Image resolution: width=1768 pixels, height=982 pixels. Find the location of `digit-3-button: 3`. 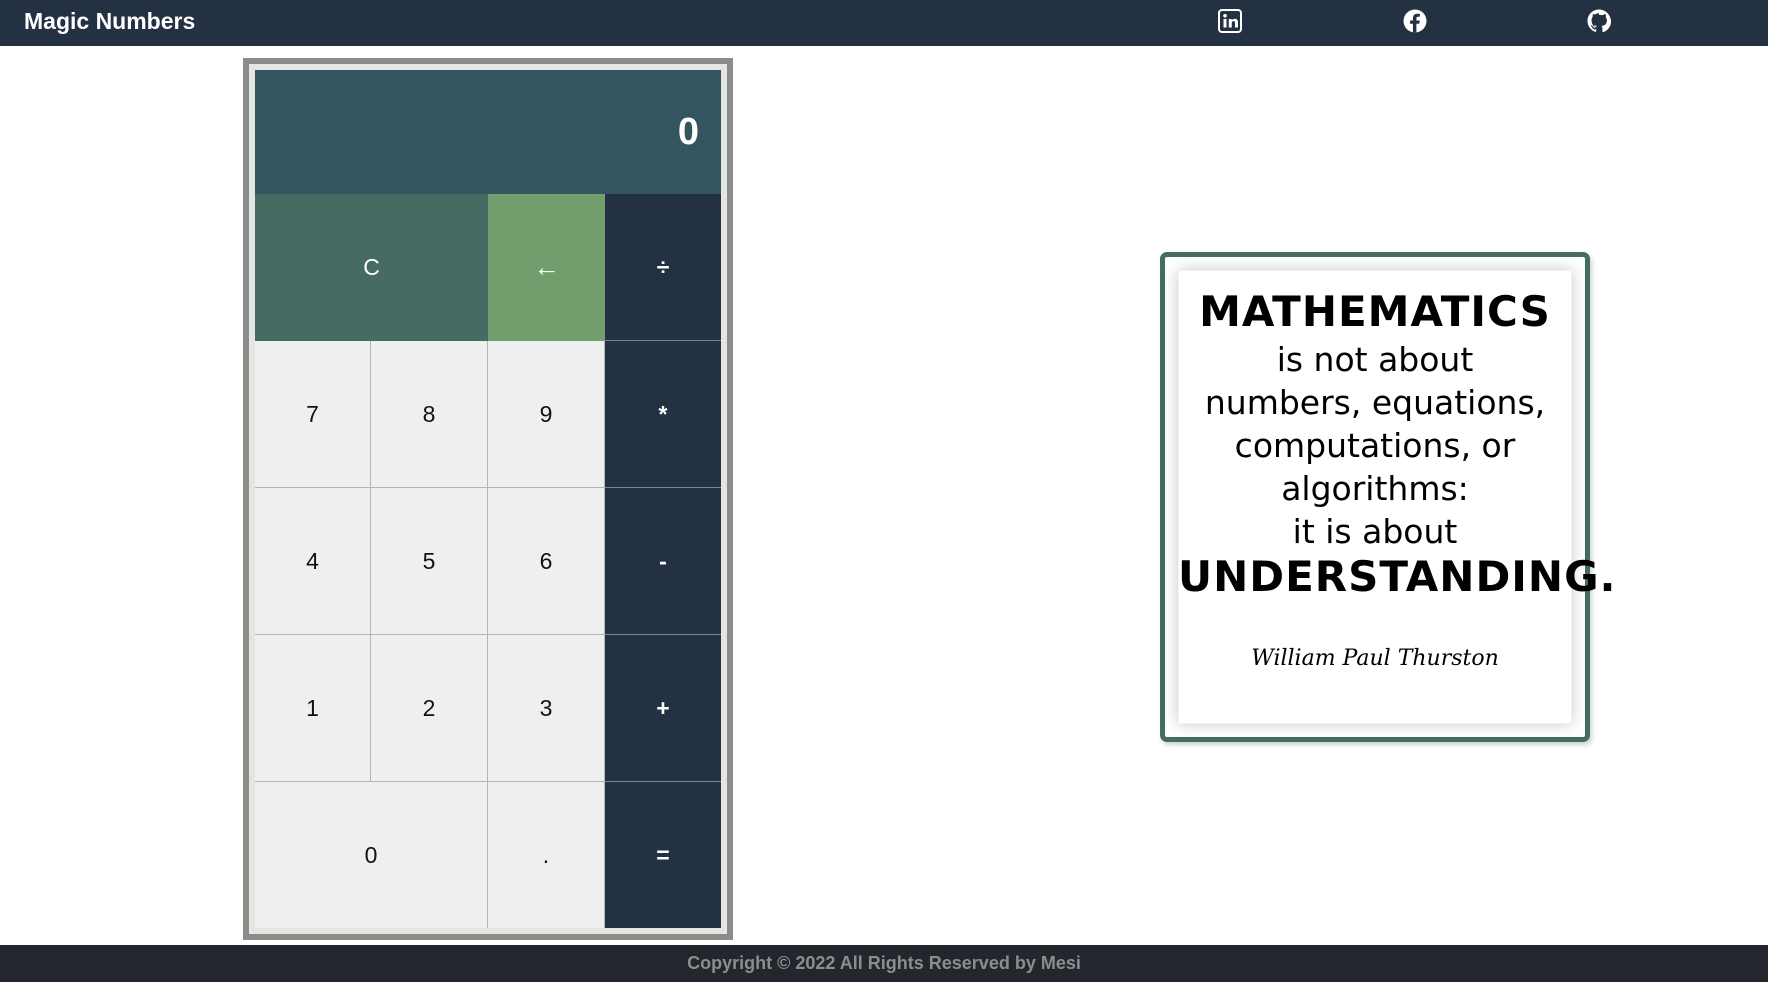

digit-3-button: 3 is located at coordinates (546, 708).